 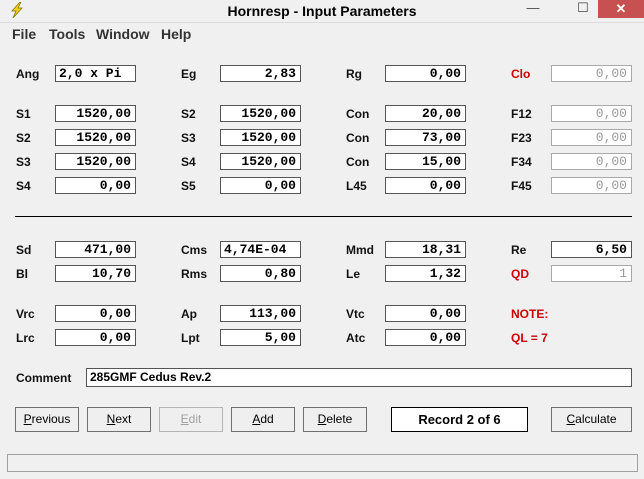 What do you see at coordinates (353, 274) in the screenshot?
I see `label-le: Le` at bounding box center [353, 274].